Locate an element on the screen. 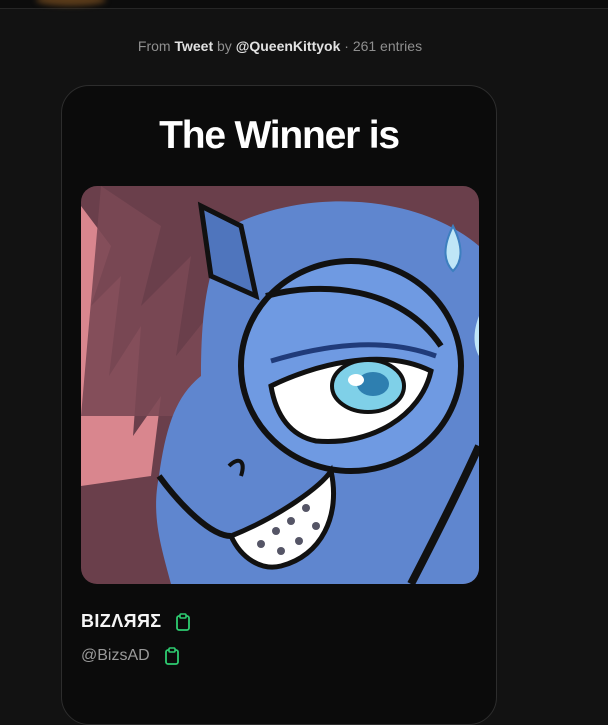 The width and height of the screenshot is (608, 725). top-strip-glow is located at coordinates (71, 3).